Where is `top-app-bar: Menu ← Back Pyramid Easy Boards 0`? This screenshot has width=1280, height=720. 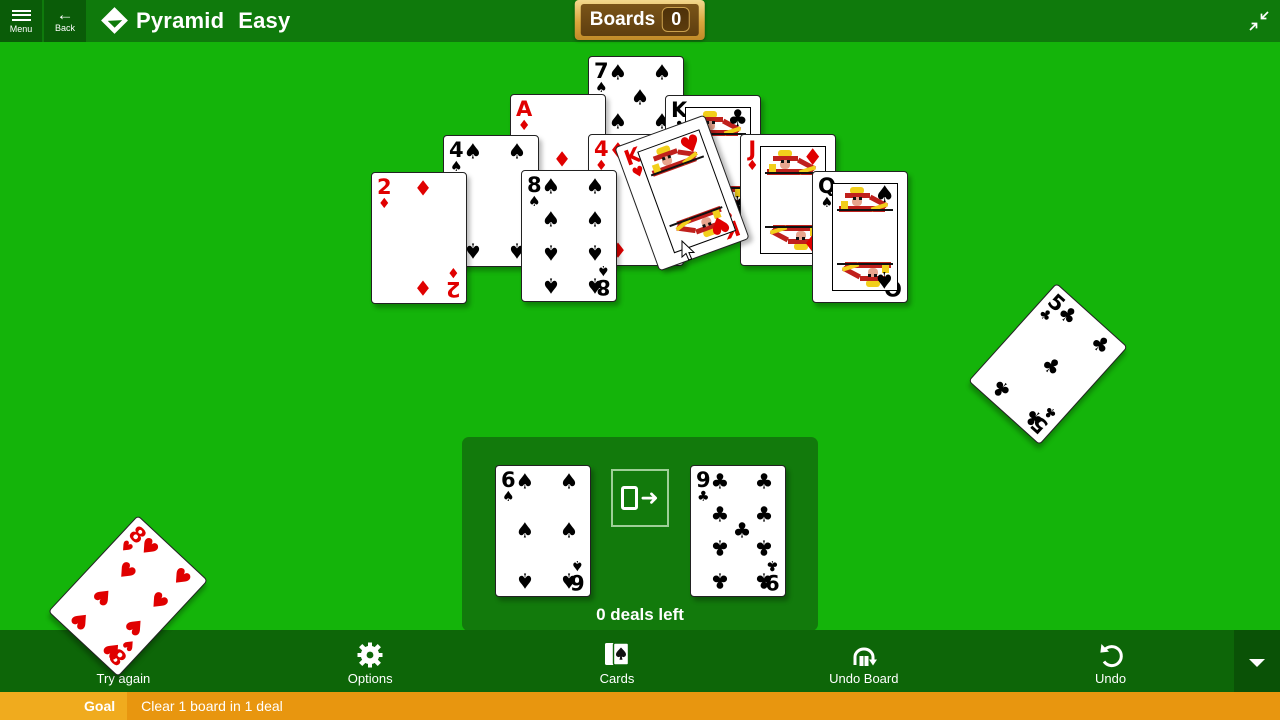
top-app-bar: Menu ← Back Pyramid Easy Boards 0 is located at coordinates (640, 21).